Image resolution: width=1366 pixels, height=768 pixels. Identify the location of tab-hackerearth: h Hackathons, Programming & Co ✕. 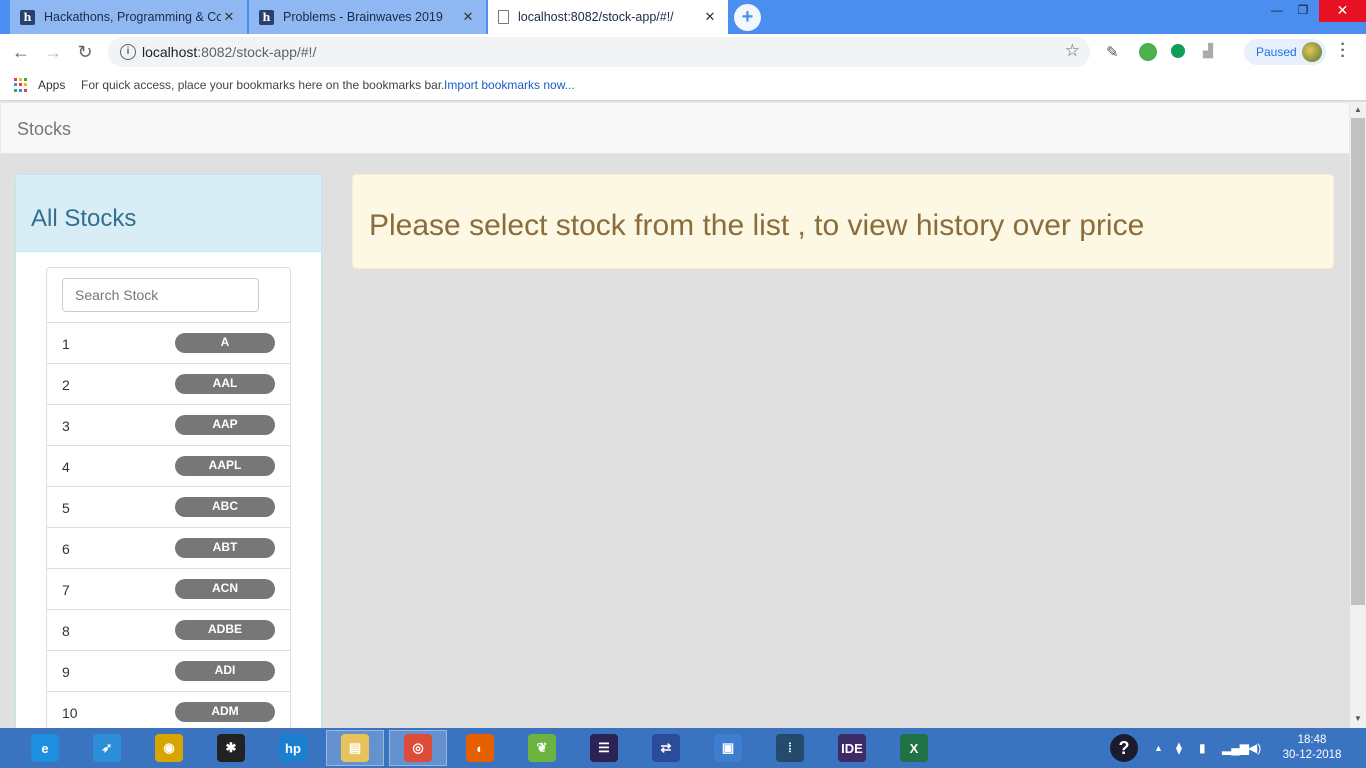
(128, 17).